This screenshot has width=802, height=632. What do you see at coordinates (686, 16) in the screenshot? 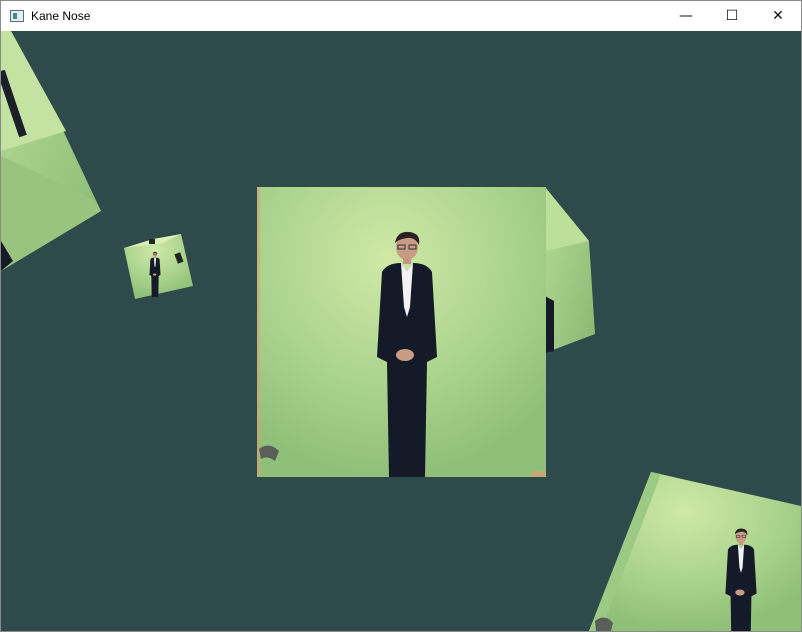
I see `minimize-button: —` at bounding box center [686, 16].